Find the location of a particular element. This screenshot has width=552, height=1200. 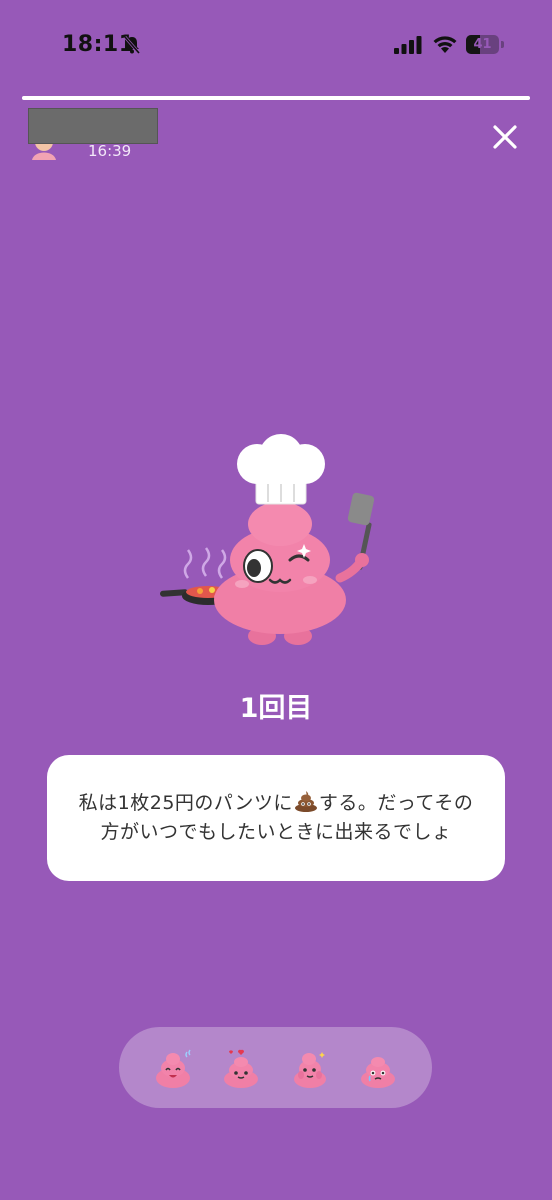

redacted-username is located at coordinates (93, 126).